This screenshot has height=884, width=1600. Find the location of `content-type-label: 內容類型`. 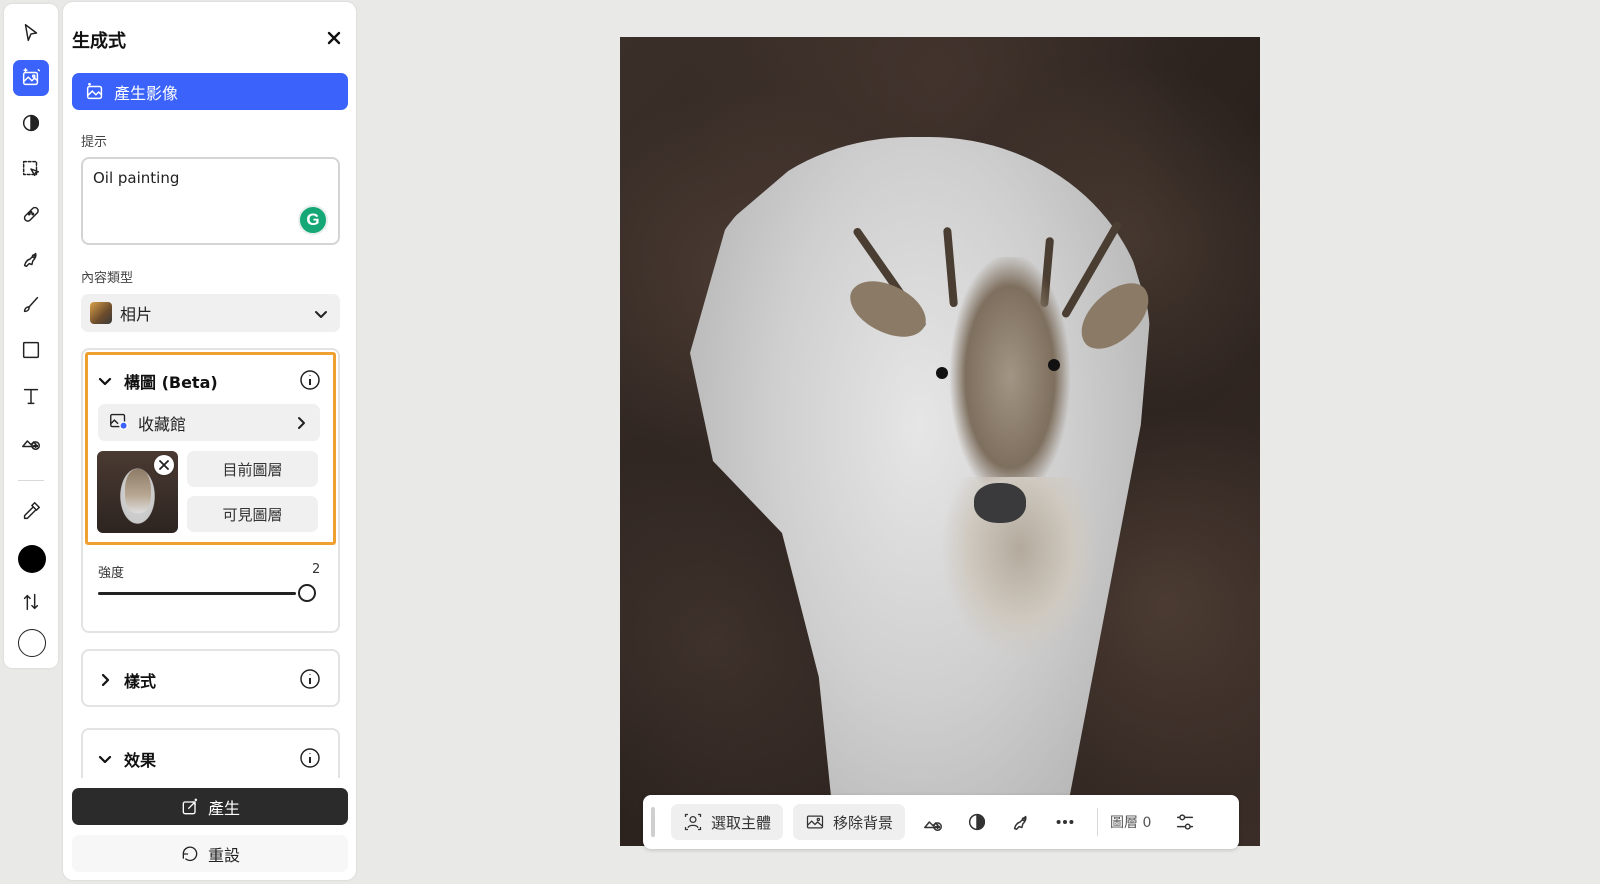

content-type-label: 內容類型 is located at coordinates (107, 278).